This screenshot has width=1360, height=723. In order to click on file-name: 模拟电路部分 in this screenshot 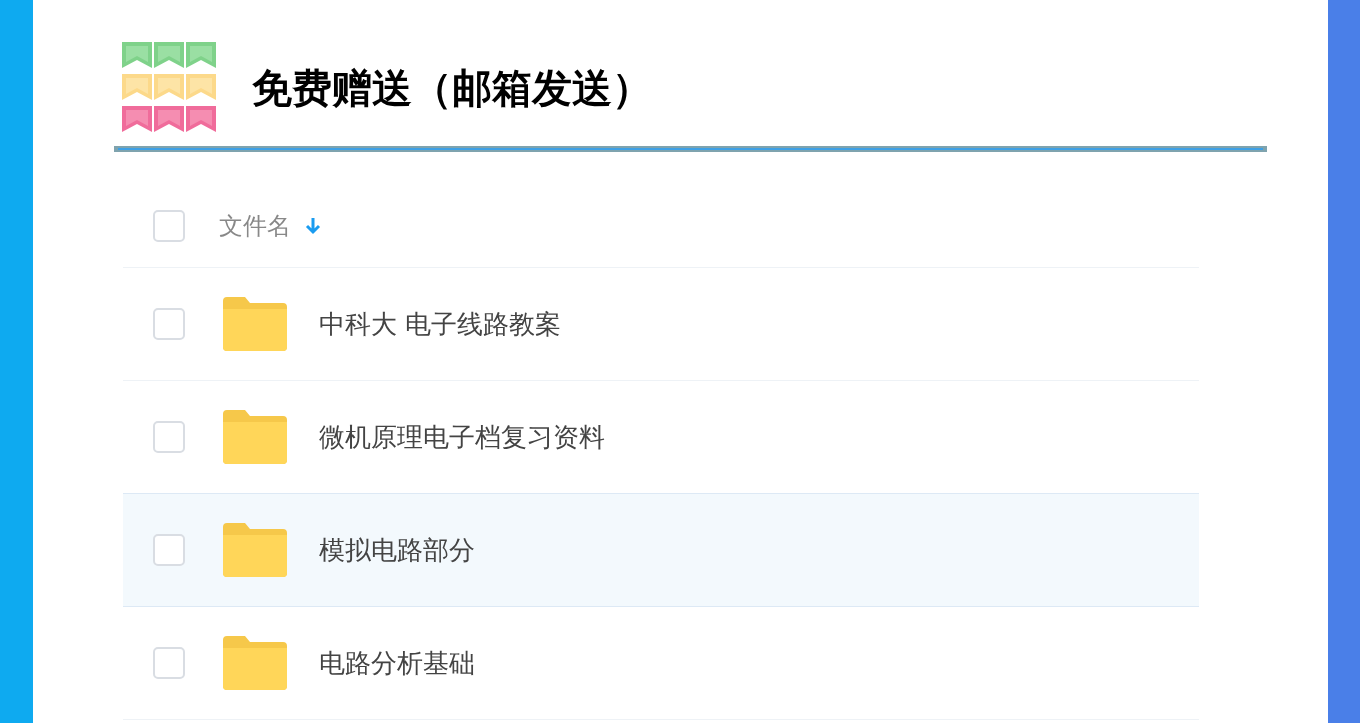, I will do `click(397, 550)`.